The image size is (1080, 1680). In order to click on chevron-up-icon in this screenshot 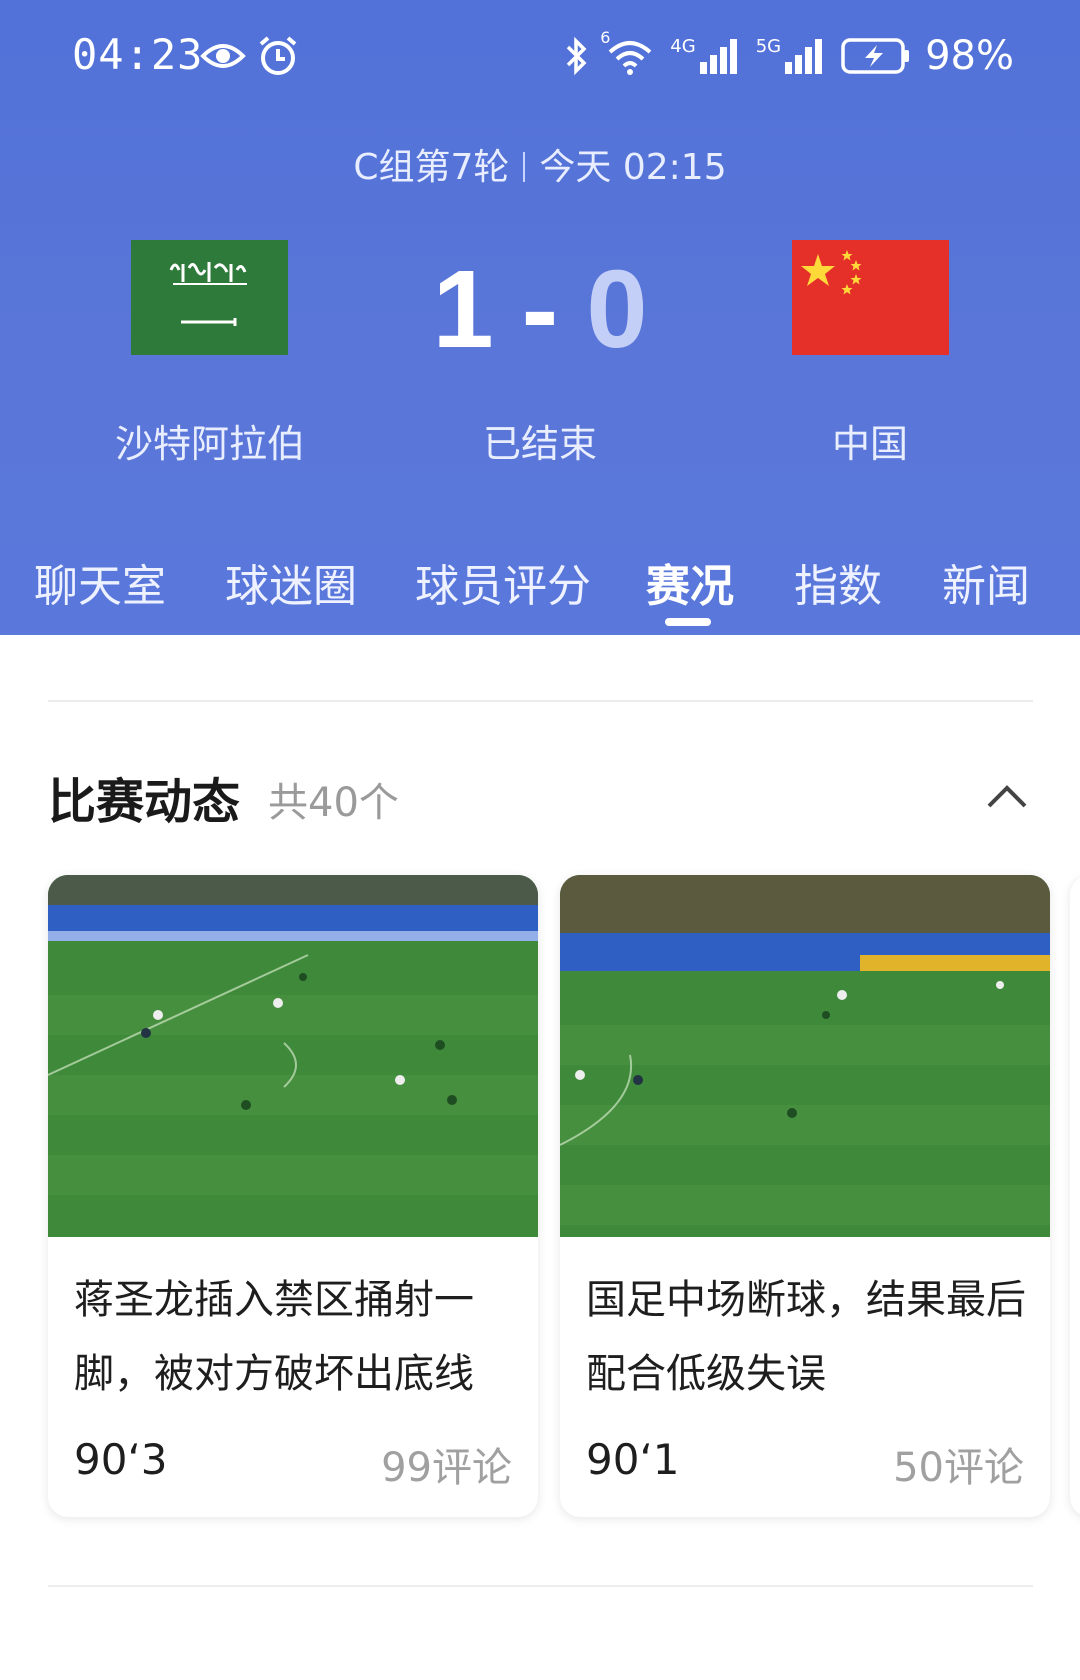, I will do `click(1007, 796)`.